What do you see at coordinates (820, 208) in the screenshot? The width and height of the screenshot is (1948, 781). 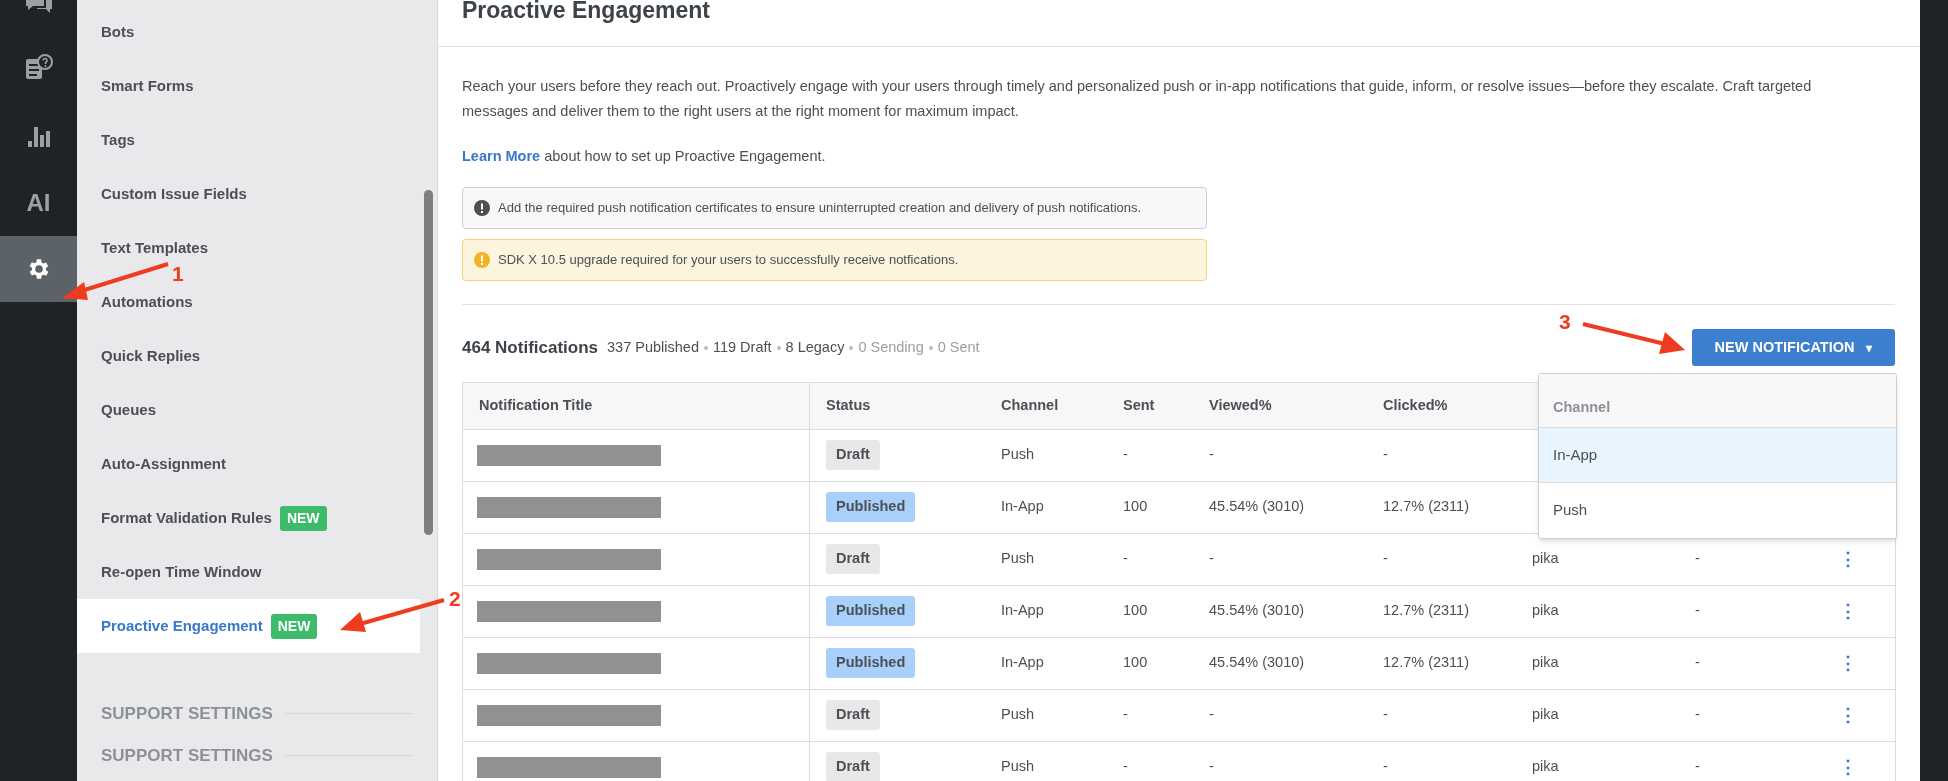 I see `alert-text: Add the required push notification certificates to ensure uninterrupted creation and delivery of push notifications.` at bounding box center [820, 208].